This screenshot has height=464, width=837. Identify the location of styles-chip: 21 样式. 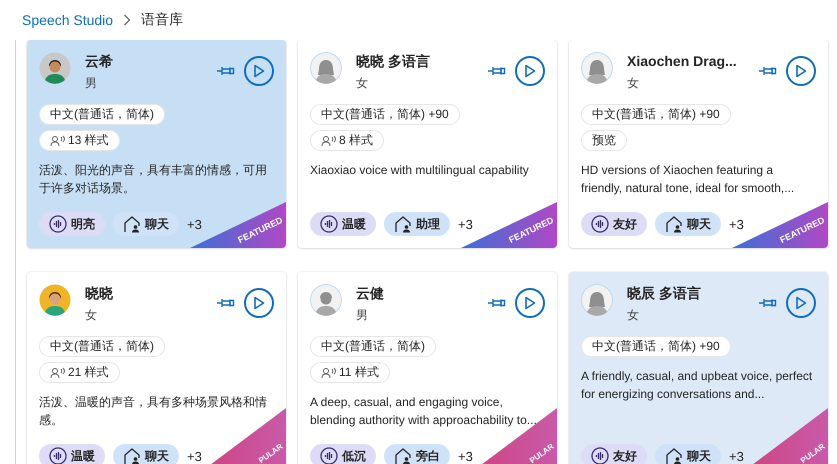
(79, 372).